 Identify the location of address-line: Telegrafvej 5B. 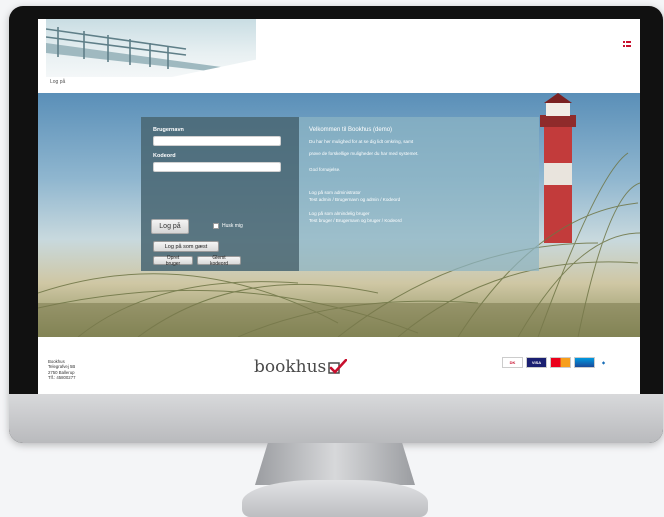
(62, 367).